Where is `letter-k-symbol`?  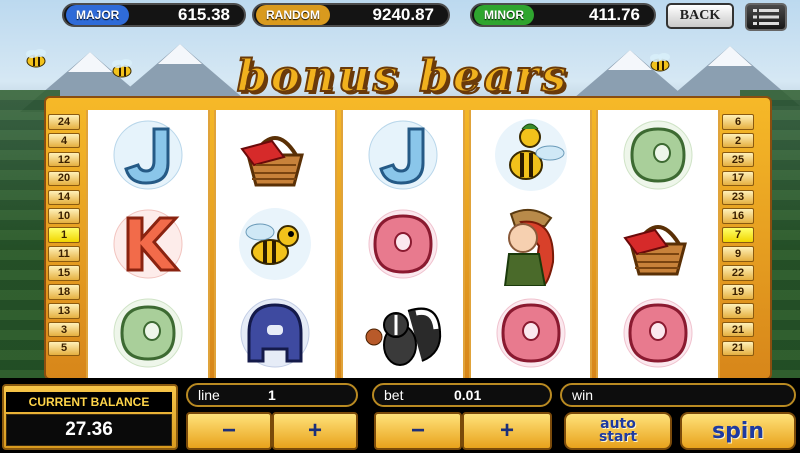
letter-k-symbol is located at coordinates (148, 244).